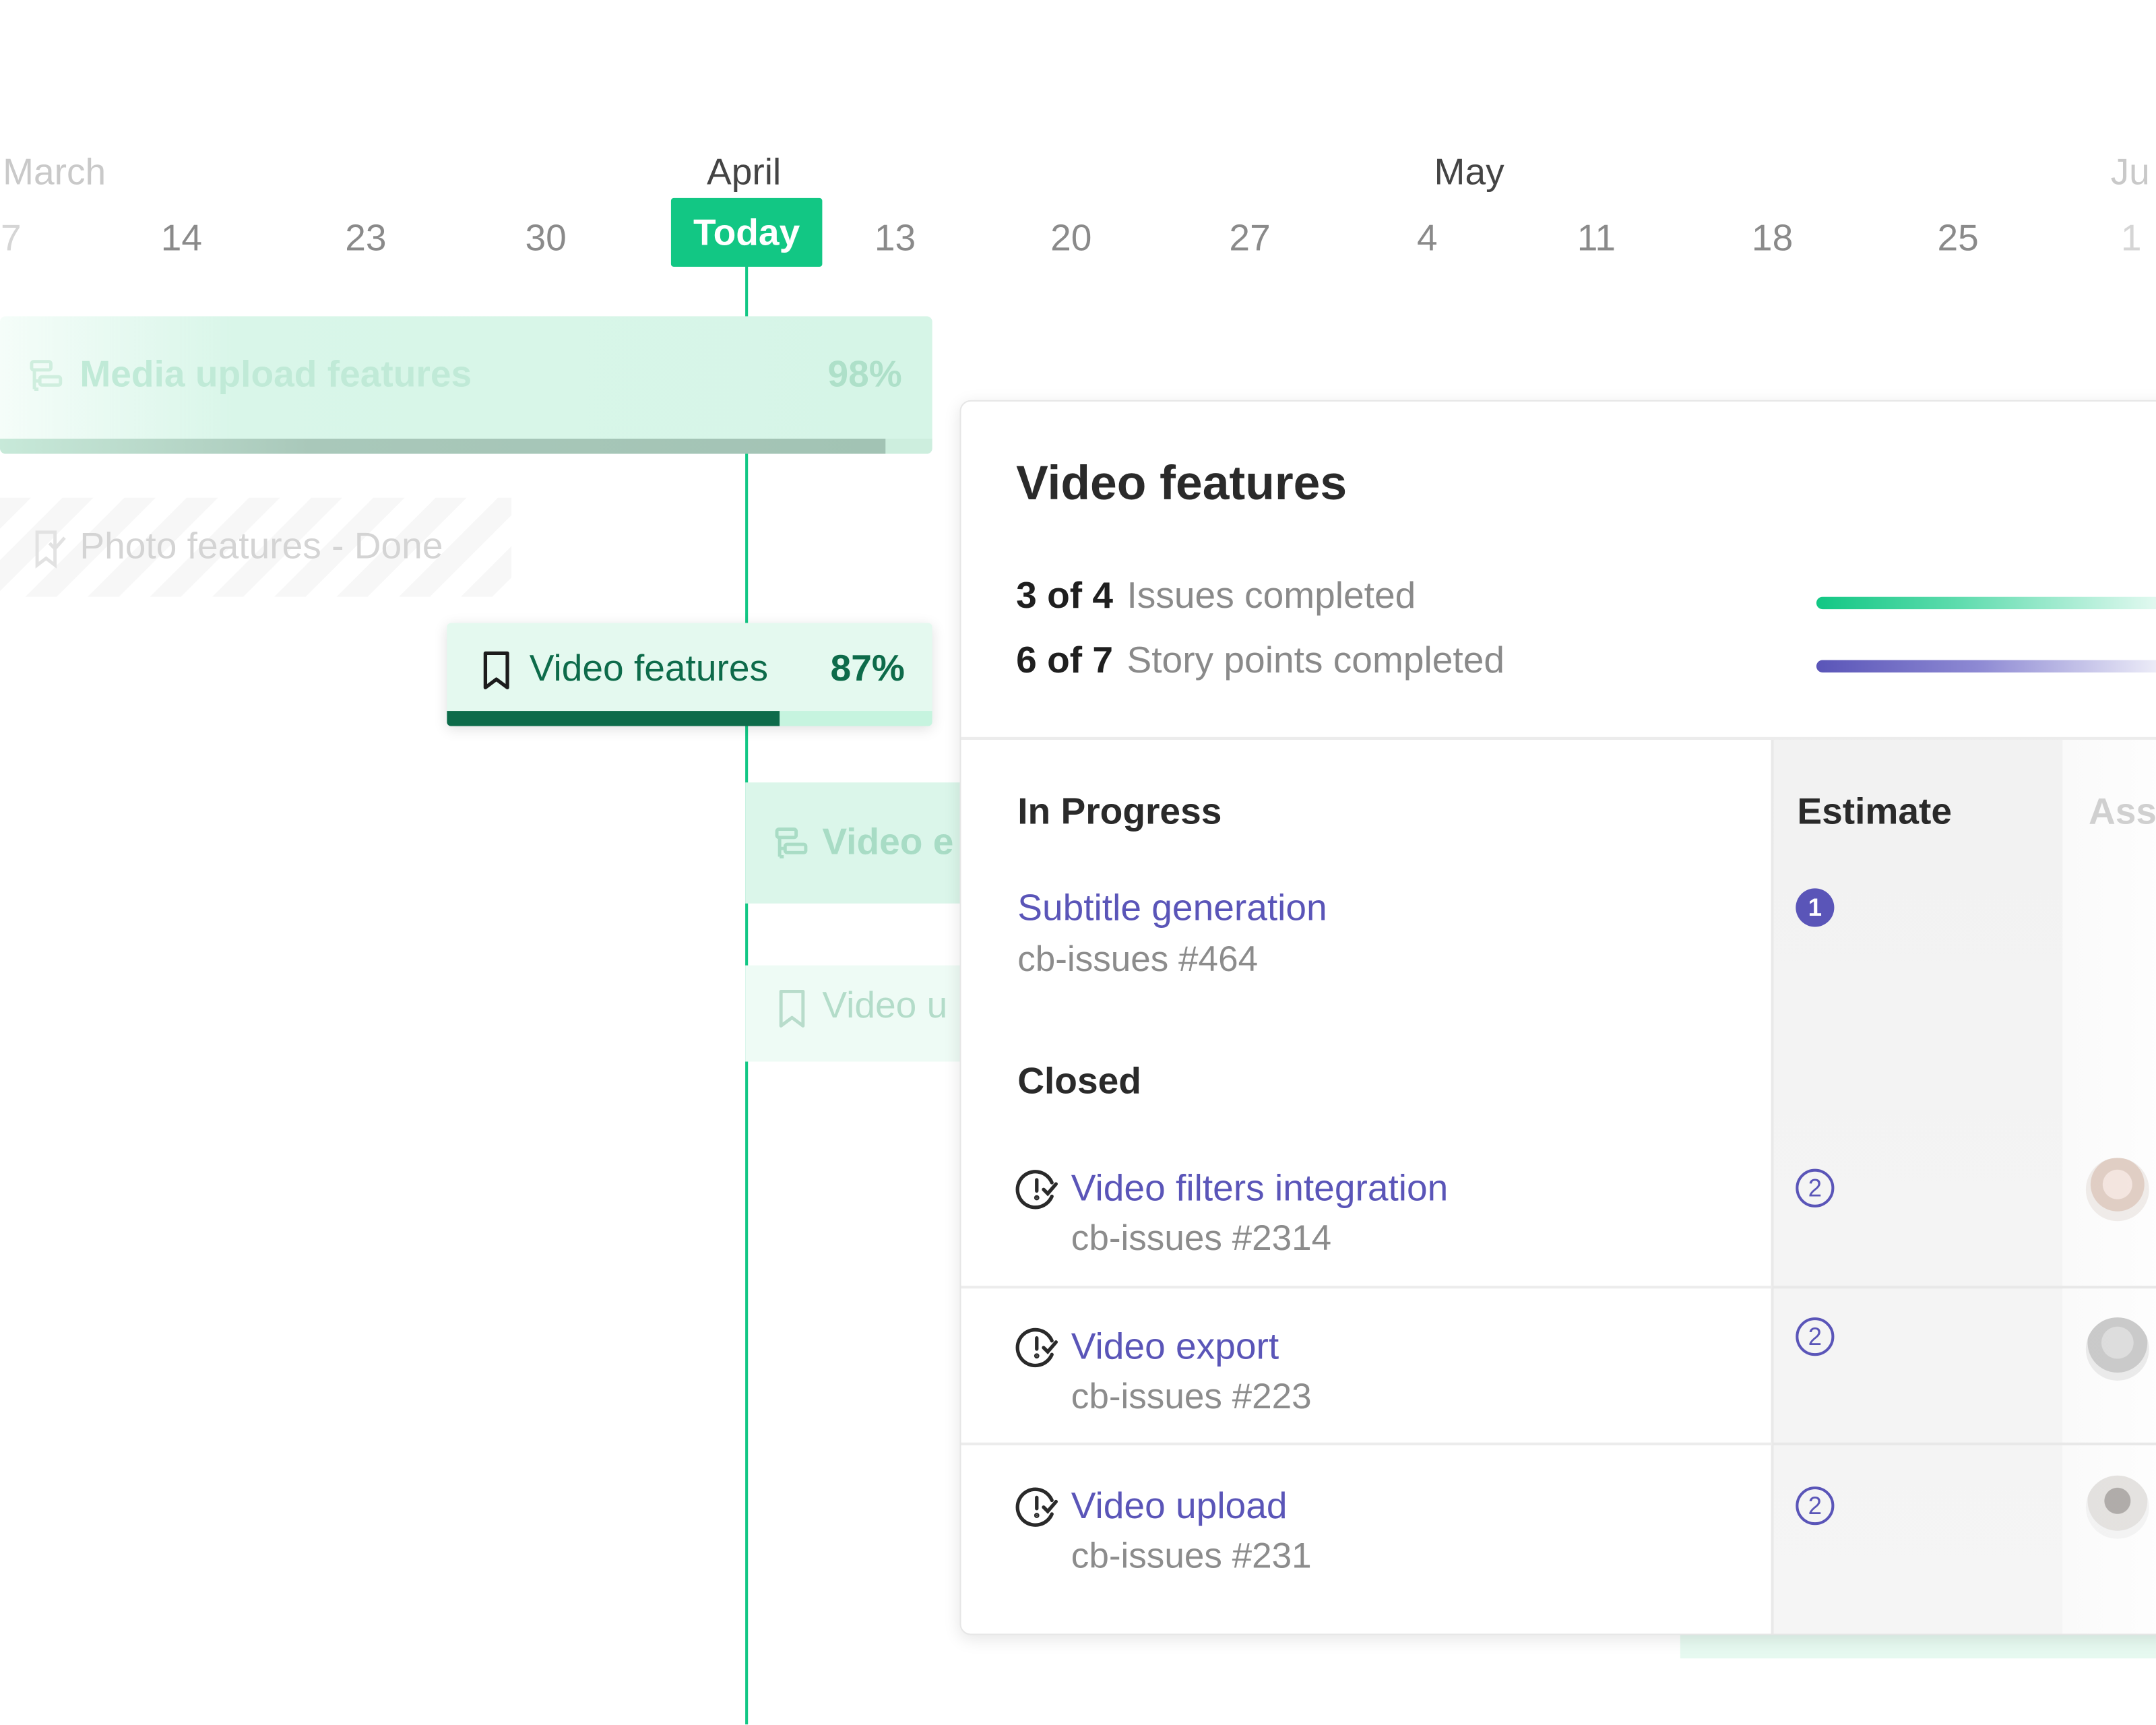  I want to click on gantt-bar-video-epic: Video e, so click(862, 843).